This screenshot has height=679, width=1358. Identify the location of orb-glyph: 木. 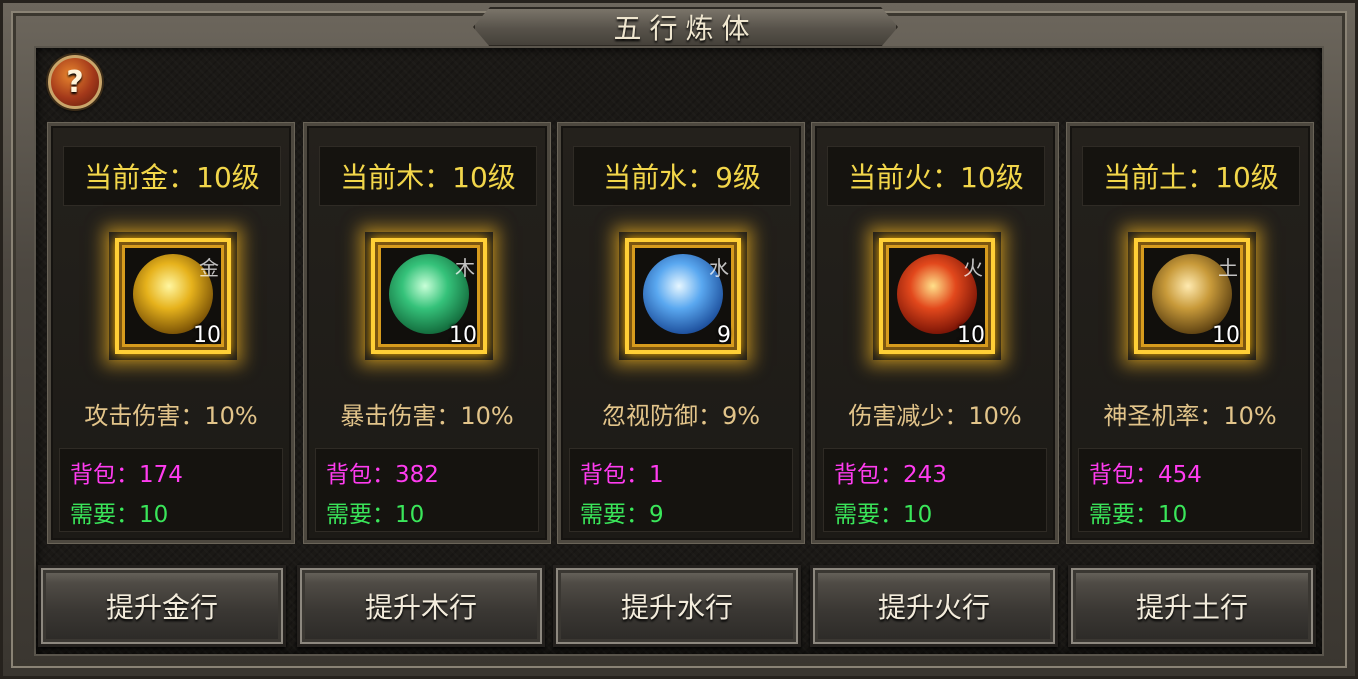
(465, 268).